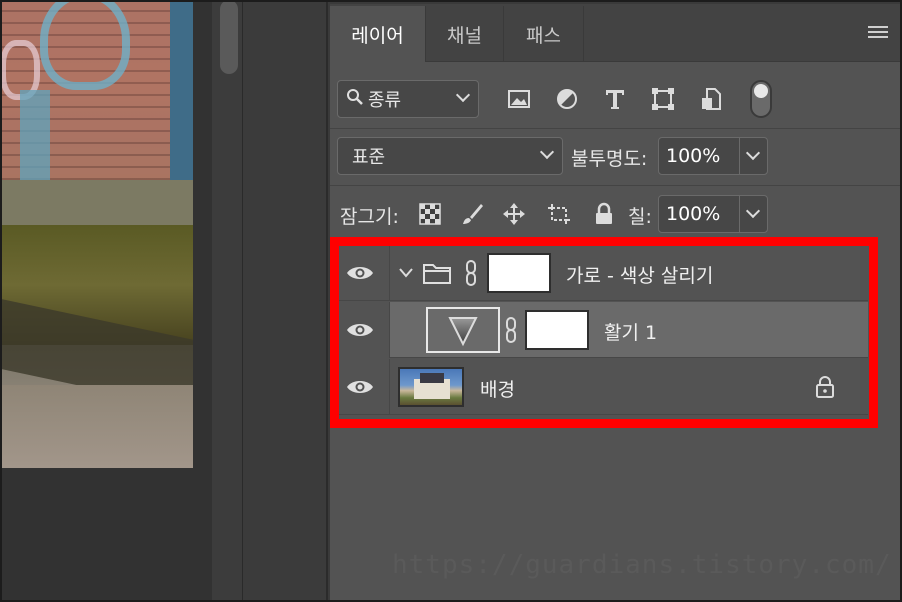 The height and width of the screenshot is (602, 902). I want to click on opacity-dropdown-button, so click(753, 156).